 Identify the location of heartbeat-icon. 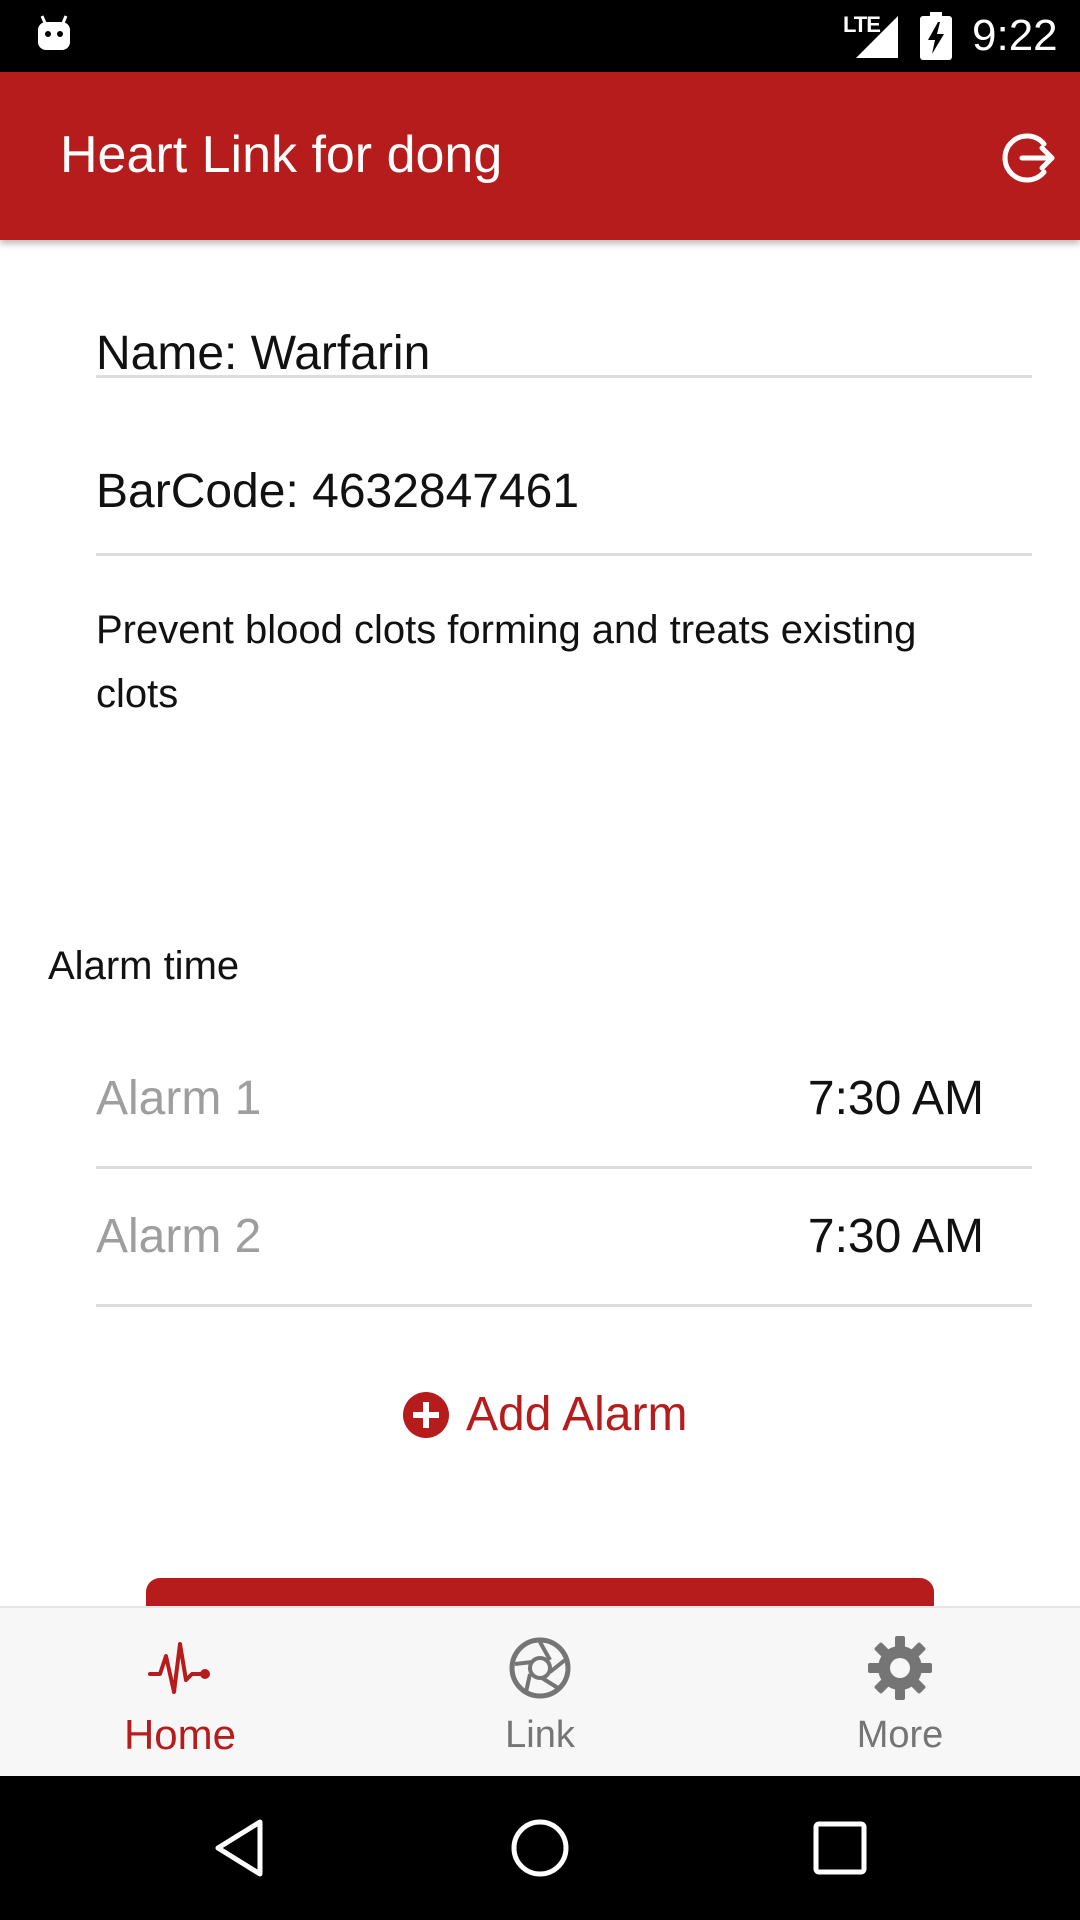
(179, 1668).